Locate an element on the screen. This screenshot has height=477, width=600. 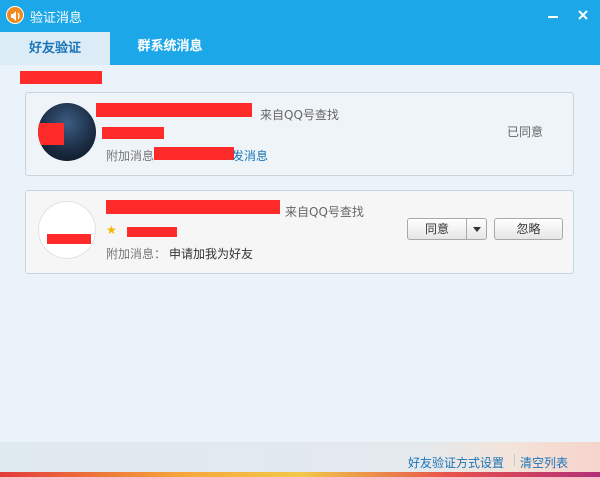
status-badge: 已同意 is located at coordinates (524, 132).